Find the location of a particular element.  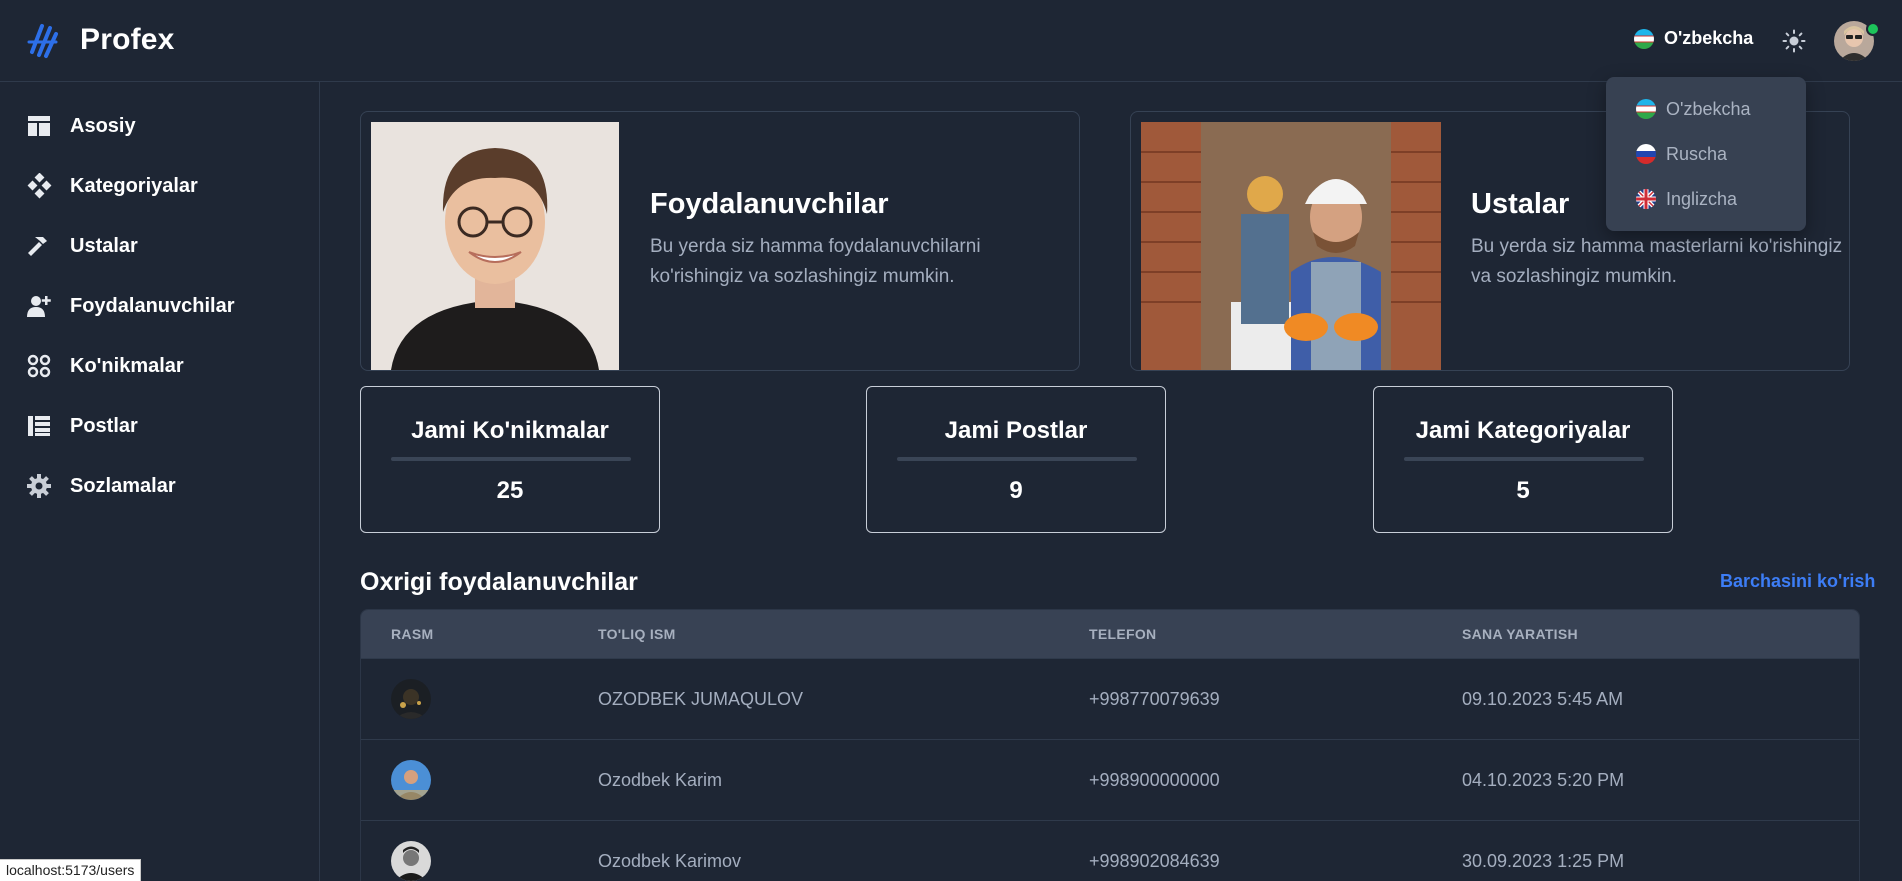

dashboard-icon is located at coordinates (39, 126).